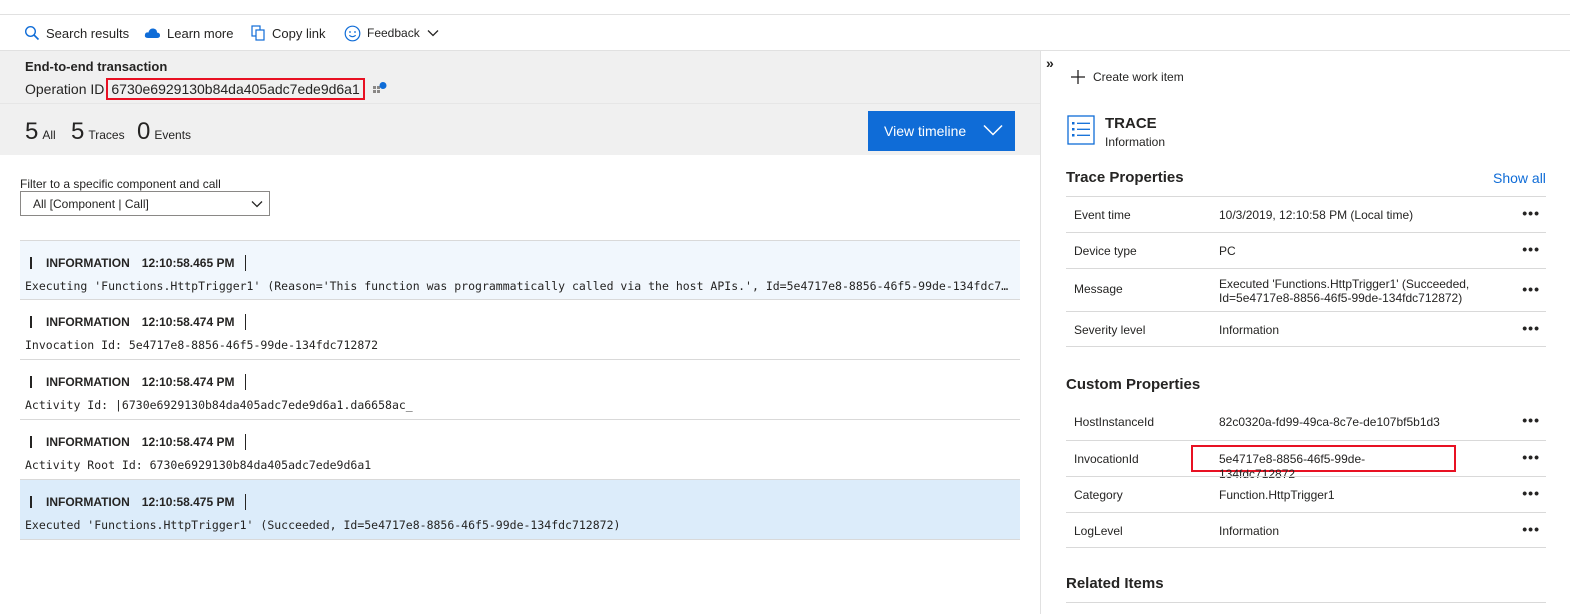  I want to click on count-events-number: 0, so click(144, 131).